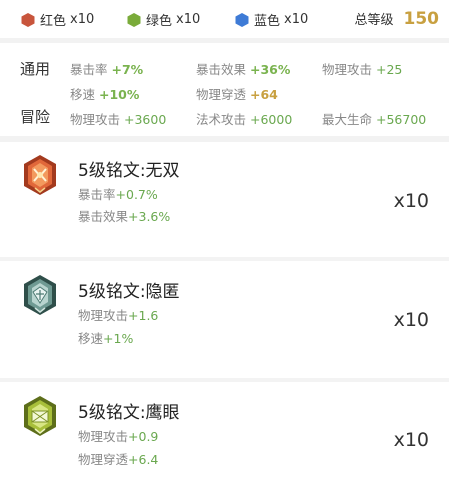  Describe the element at coordinates (143, 459) in the screenshot. I see `stat-value: +6.4` at that location.